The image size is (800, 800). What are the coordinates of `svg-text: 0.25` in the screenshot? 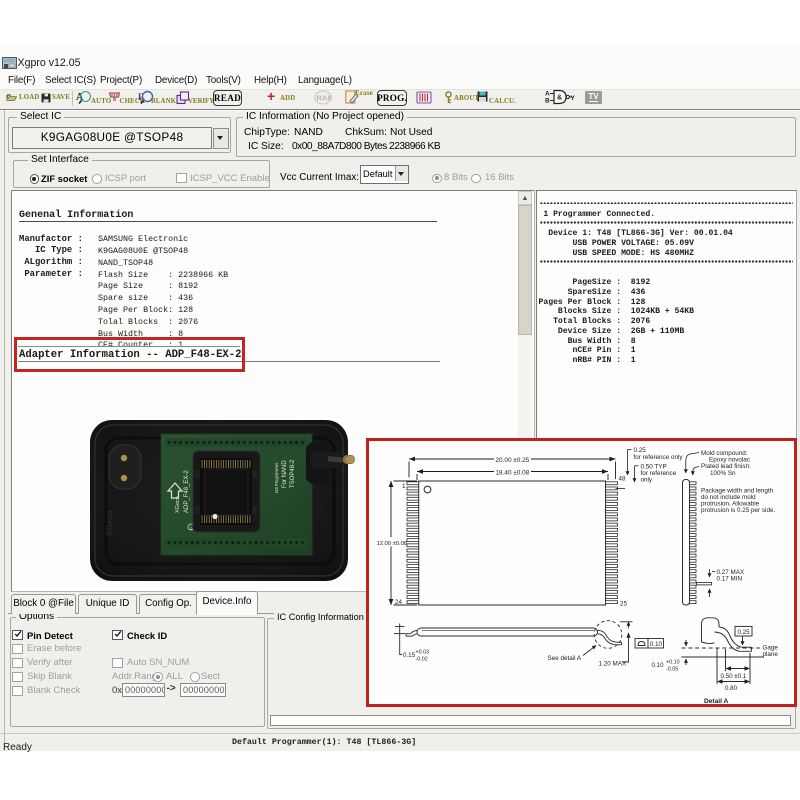 It's located at (744, 632).